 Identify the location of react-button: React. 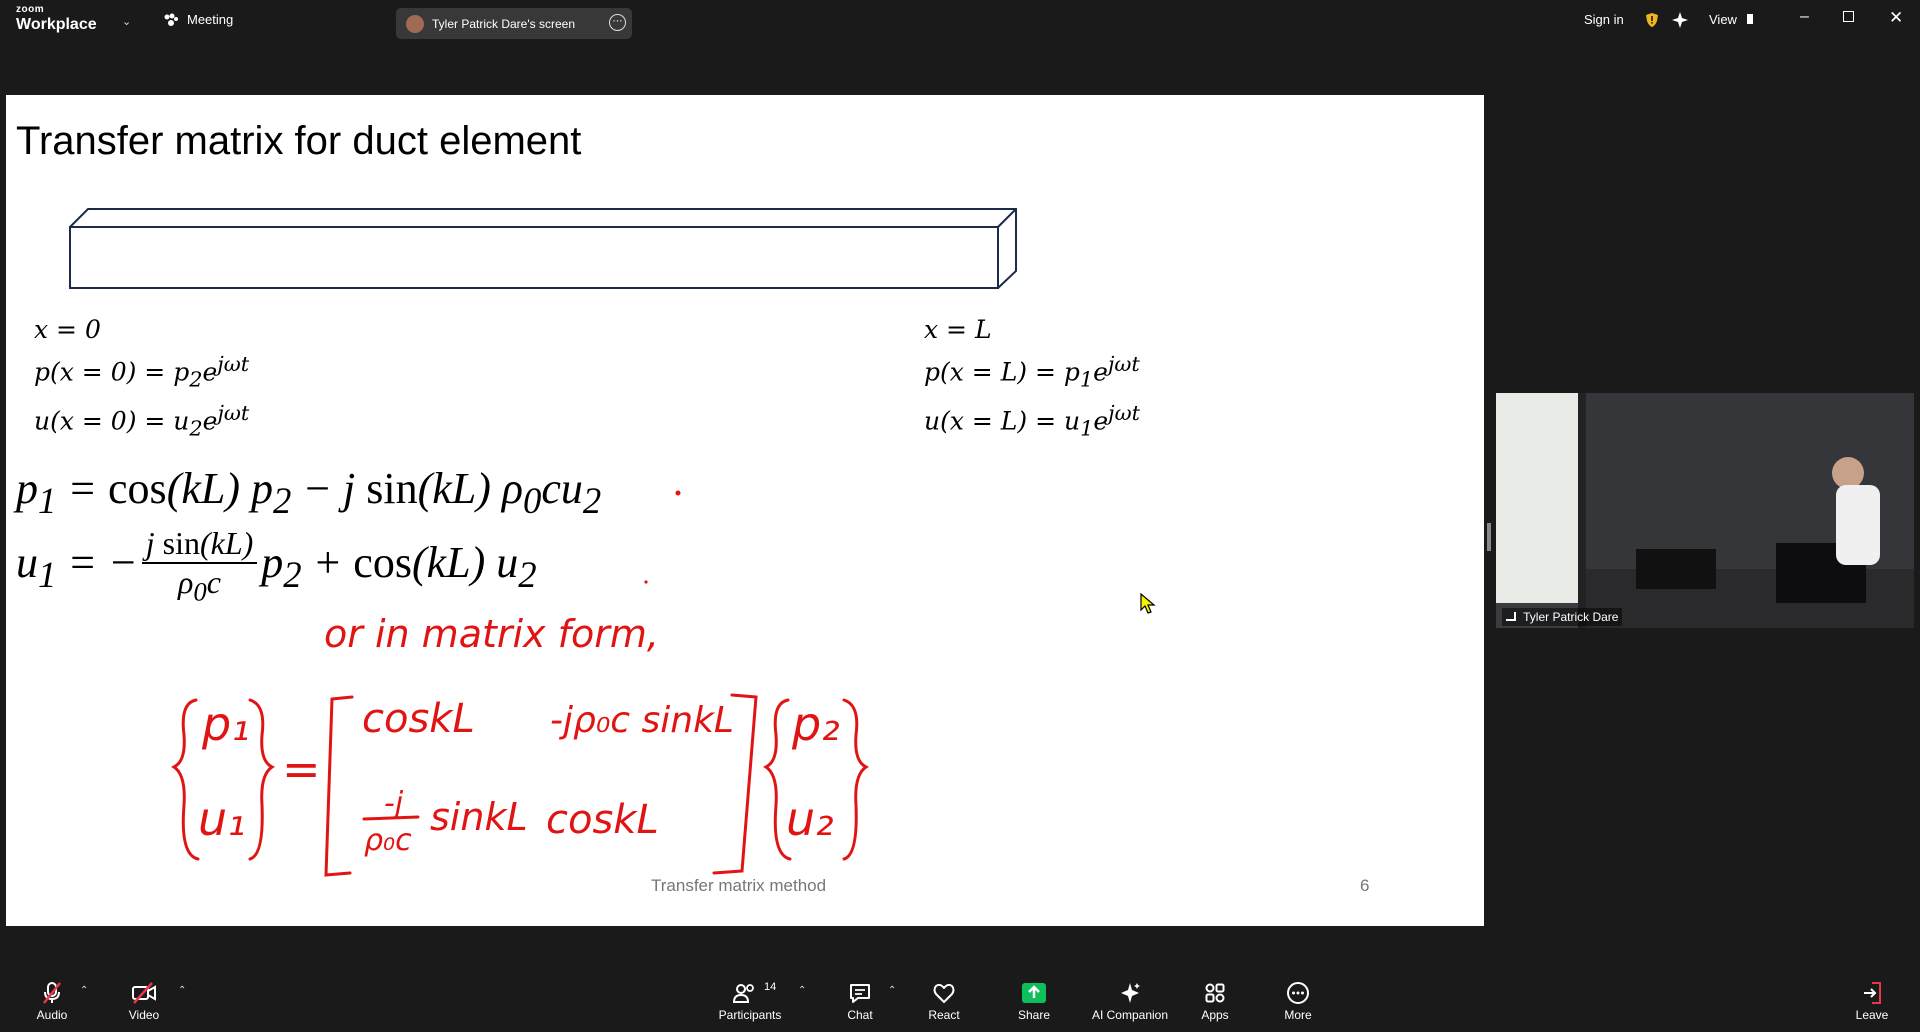
(944, 1001).